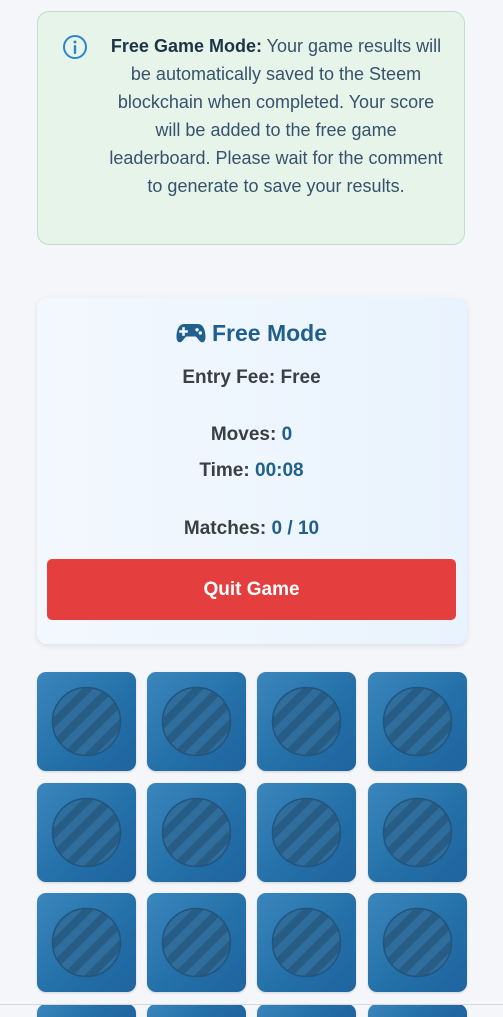 The height and width of the screenshot is (1017, 503). What do you see at coordinates (191, 333) in the screenshot?
I see `gamepad-icon` at bounding box center [191, 333].